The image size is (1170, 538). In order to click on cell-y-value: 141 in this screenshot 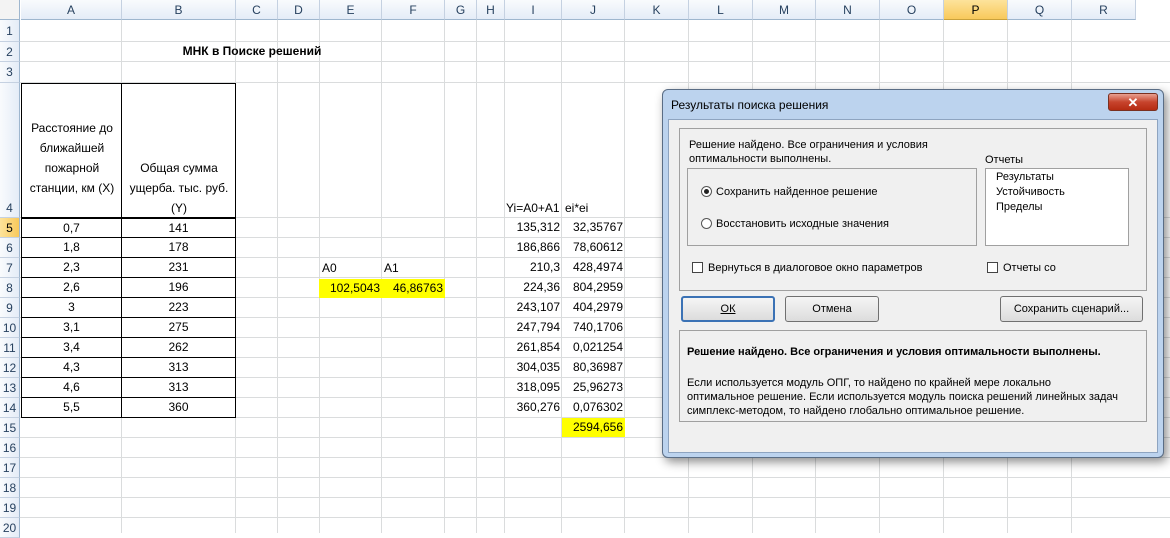, I will do `click(178, 228)`.